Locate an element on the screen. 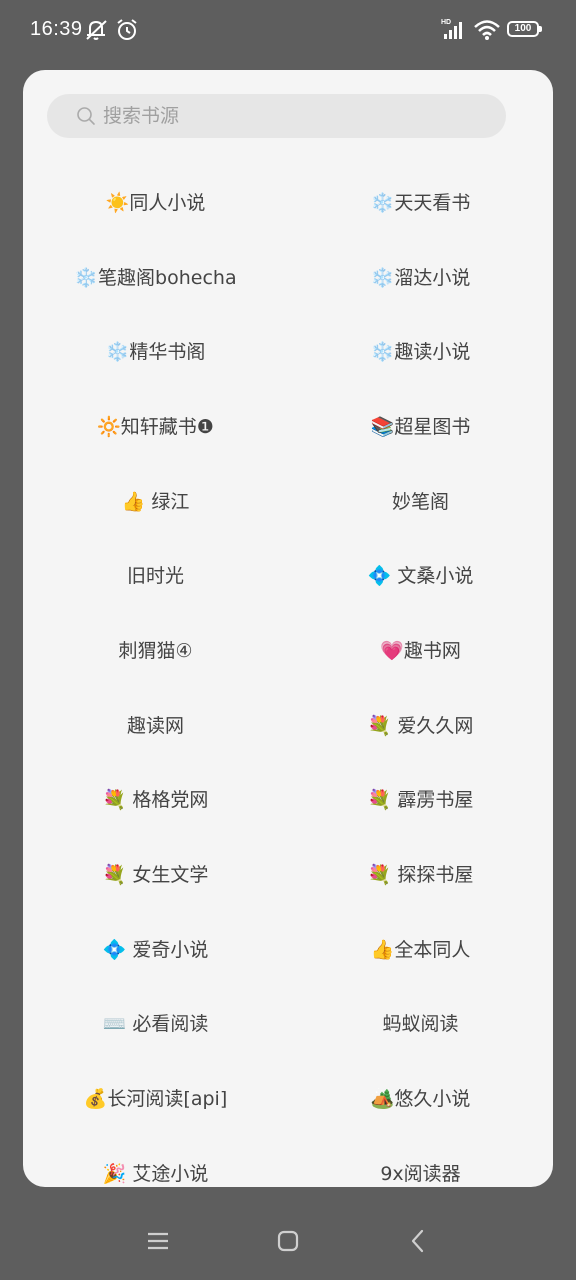 The width and height of the screenshot is (576, 1280). source-item: ❄️溜达小说 is located at coordinates (420, 276).